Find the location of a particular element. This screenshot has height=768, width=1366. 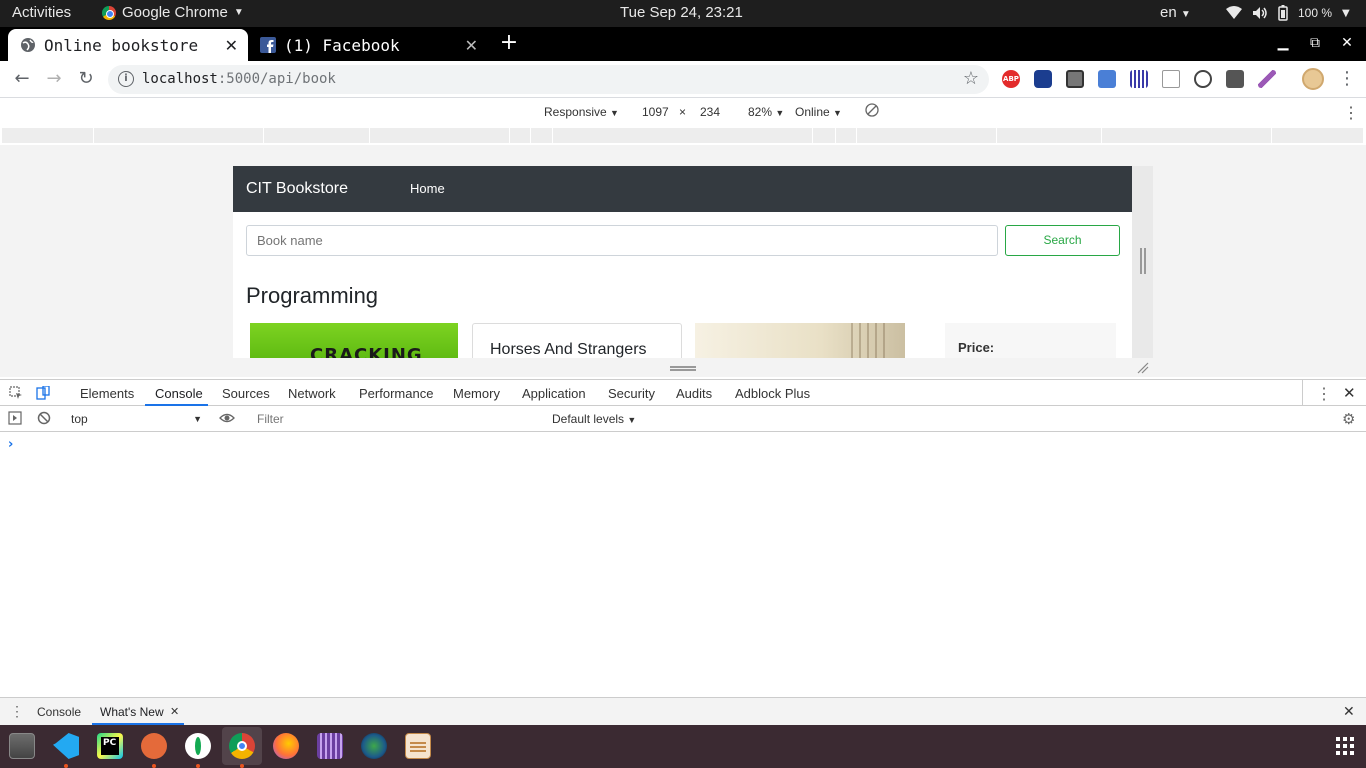

chrome-menu-icon: ⋮ is located at coordinates (1347, 78).